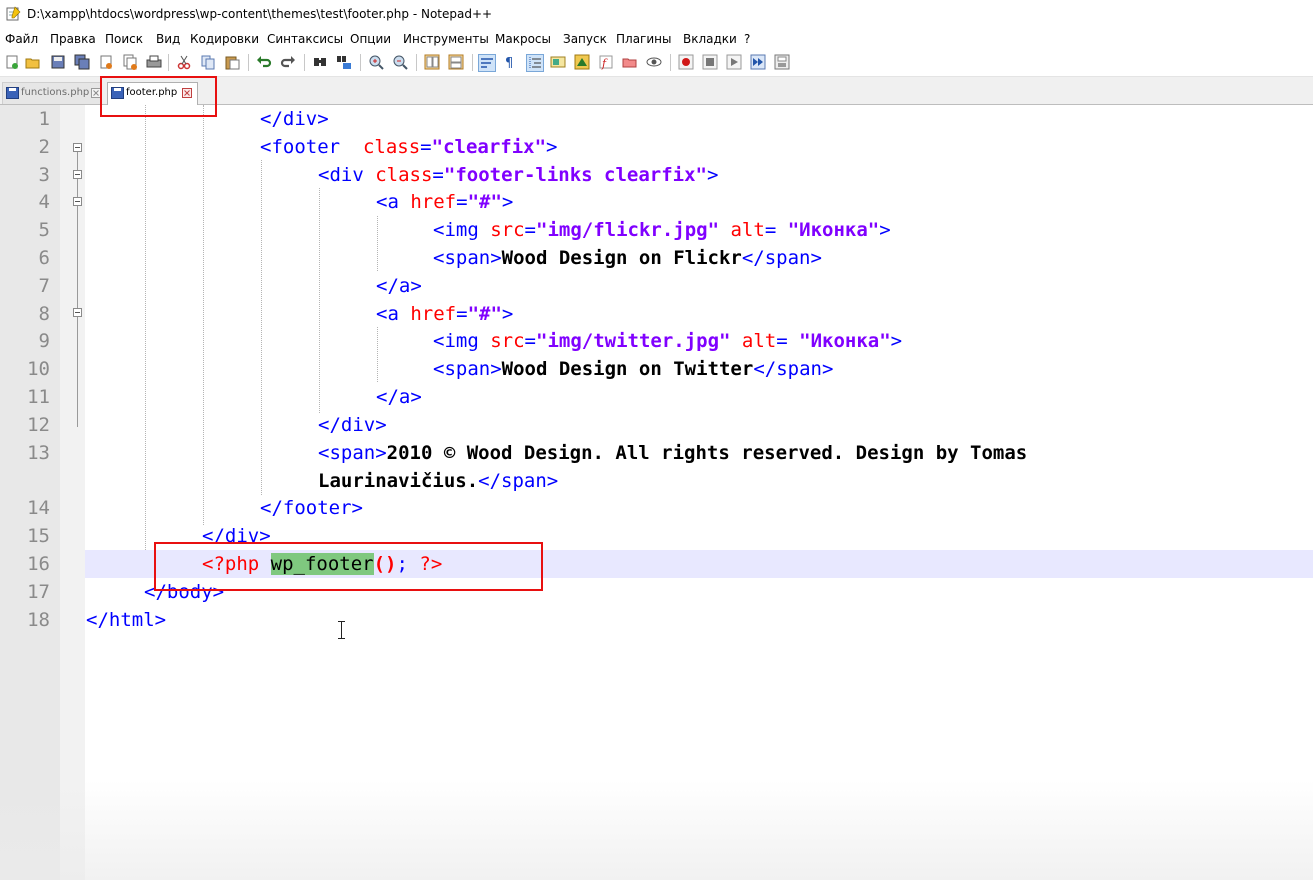 This screenshot has height=880, width=1313. I want to click on save-macro-icon, so click(782, 62).